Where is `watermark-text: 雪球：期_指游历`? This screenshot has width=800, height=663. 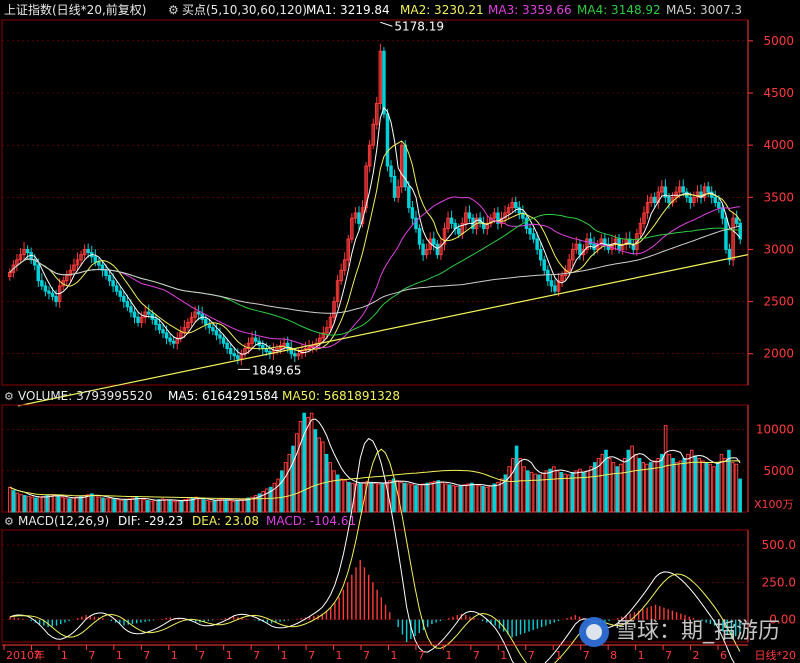 watermark-text: 雪球：期_指游历 is located at coordinates (697, 631).